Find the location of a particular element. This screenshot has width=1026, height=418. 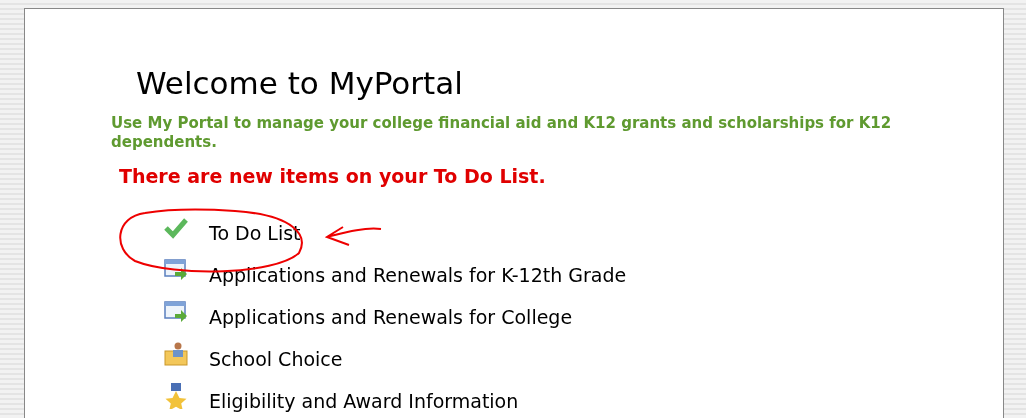

menu-link: Eligibility and Award Information is located at coordinates (583, 399).